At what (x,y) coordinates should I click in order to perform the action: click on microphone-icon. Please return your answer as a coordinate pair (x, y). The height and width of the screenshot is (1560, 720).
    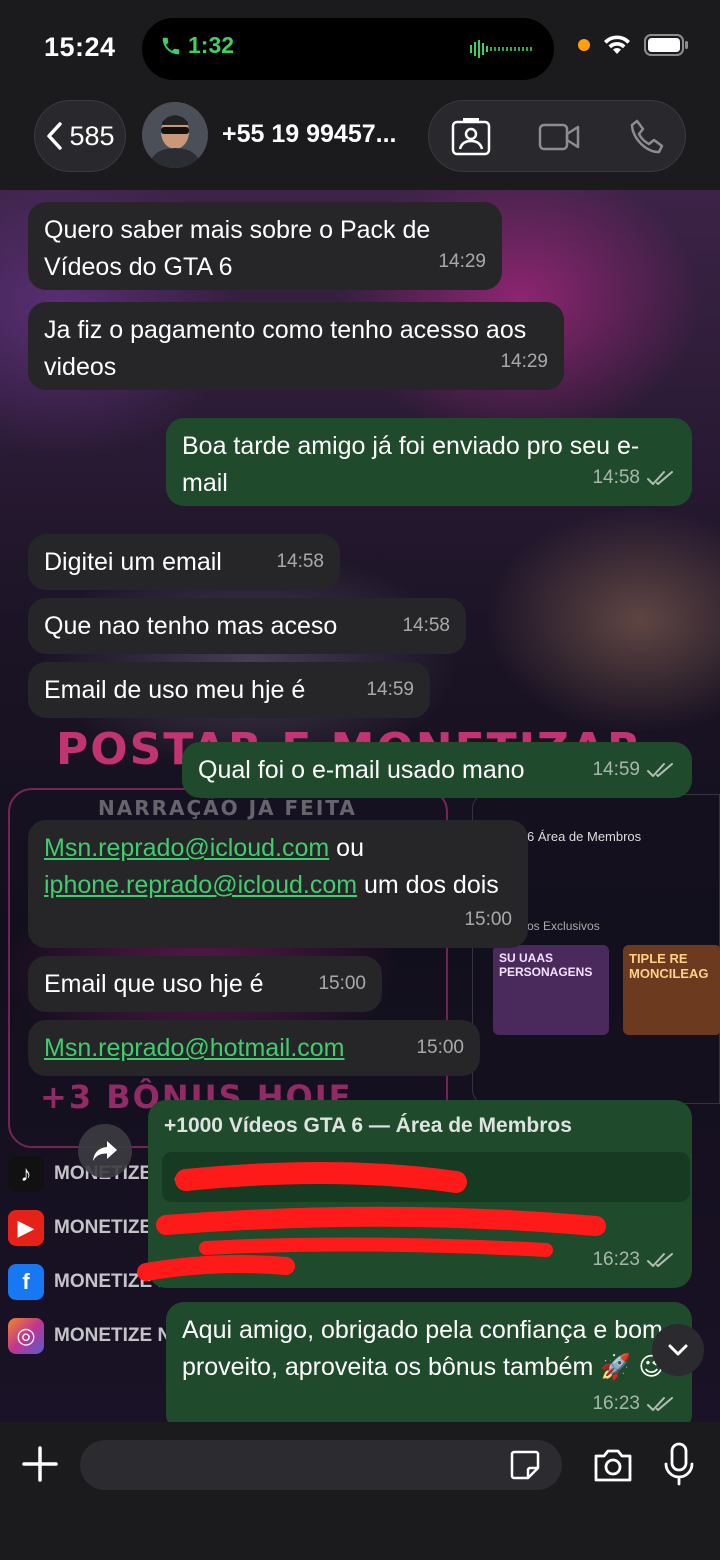
    Looking at the image, I should click on (679, 1464).